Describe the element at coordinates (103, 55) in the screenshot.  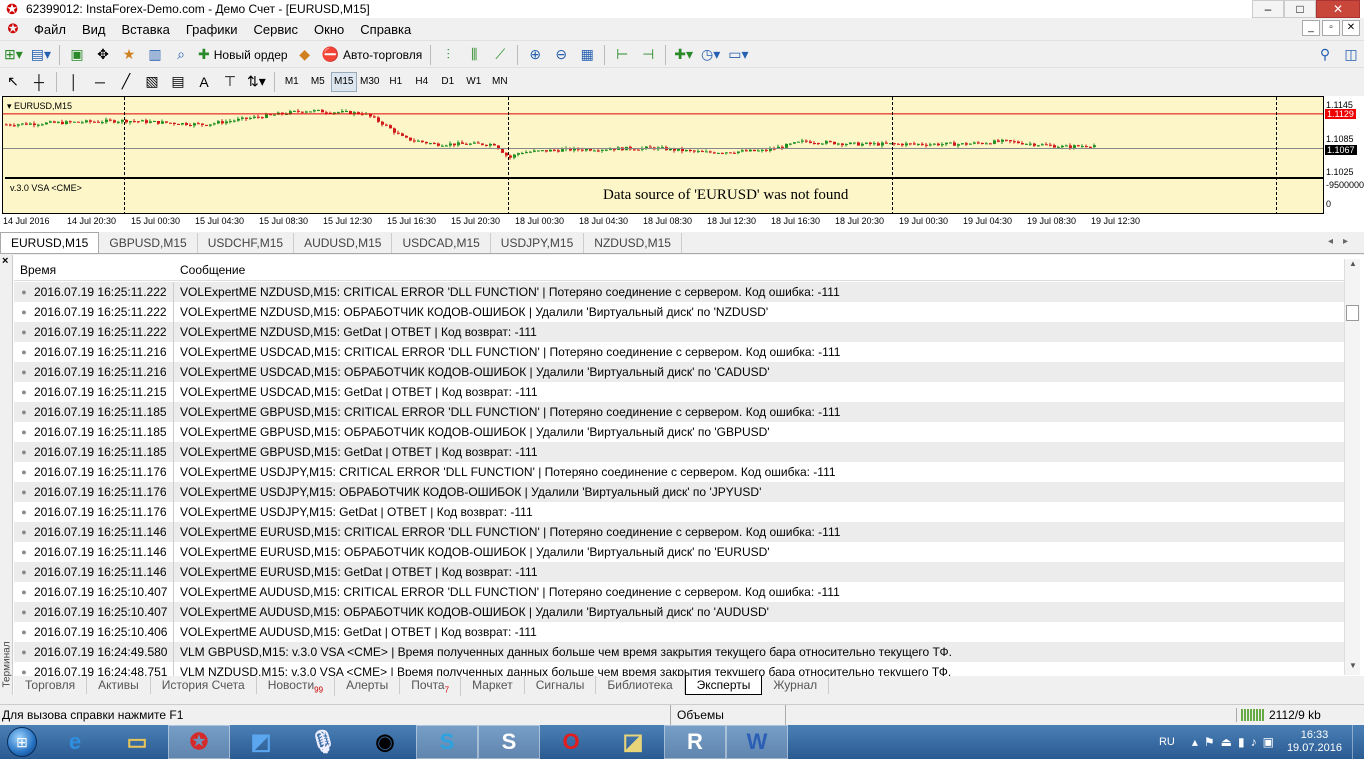
I see `data-window-button: ✥` at that location.